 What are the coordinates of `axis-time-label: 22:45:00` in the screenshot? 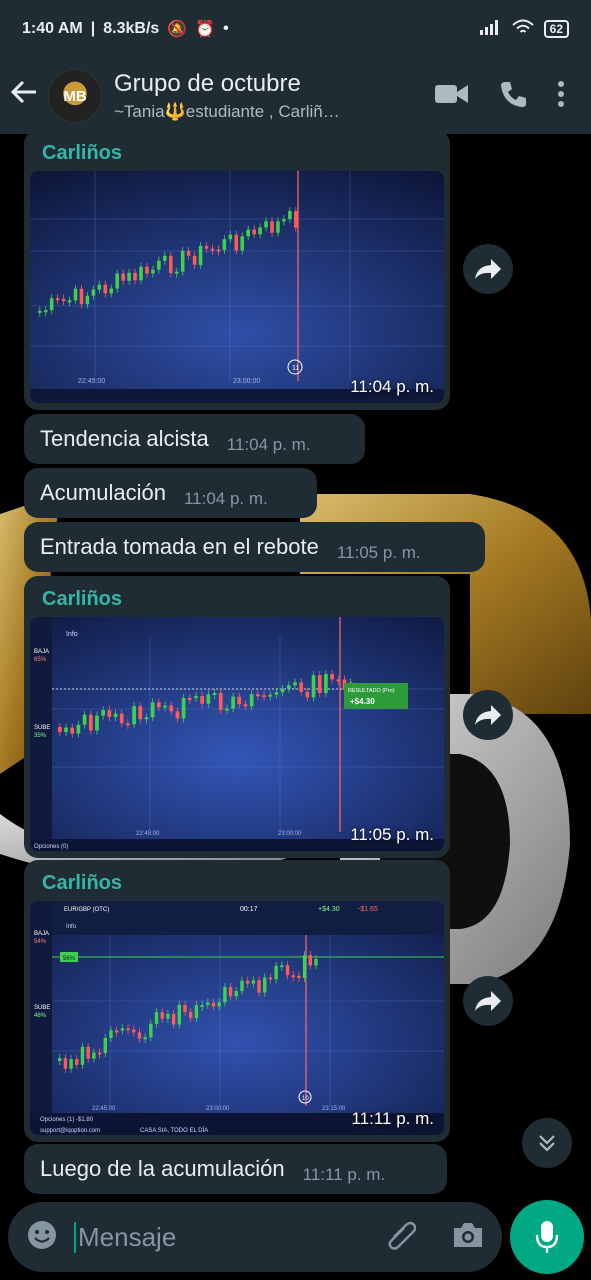 It's located at (91, 381).